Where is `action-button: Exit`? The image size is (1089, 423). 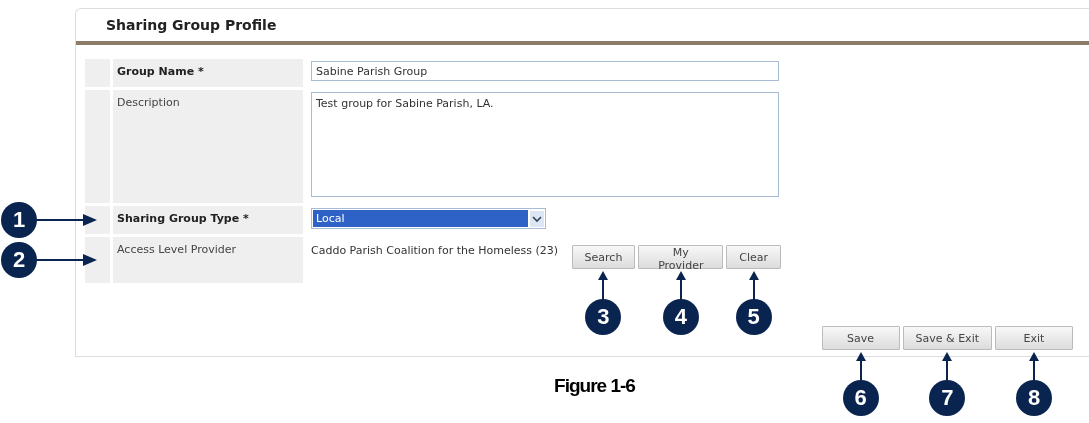 action-button: Exit is located at coordinates (1034, 338).